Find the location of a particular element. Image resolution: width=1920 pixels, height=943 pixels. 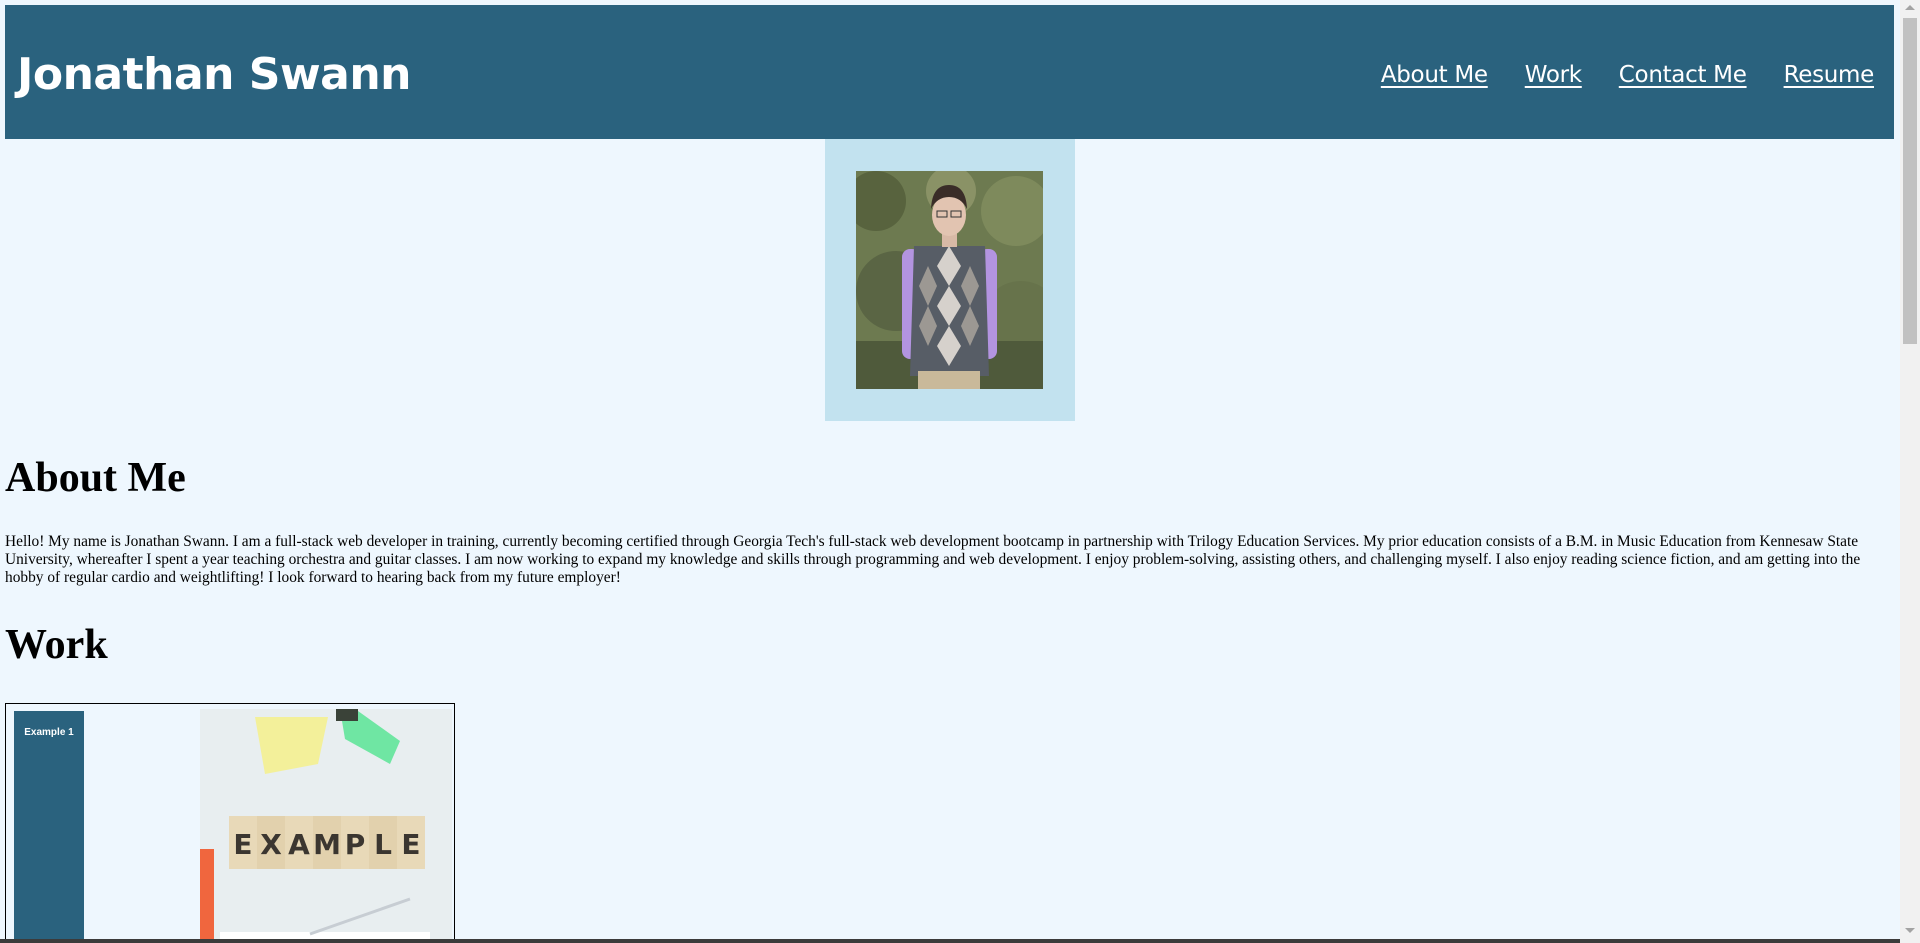

nav-link-resume: Resume is located at coordinates (1829, 75).